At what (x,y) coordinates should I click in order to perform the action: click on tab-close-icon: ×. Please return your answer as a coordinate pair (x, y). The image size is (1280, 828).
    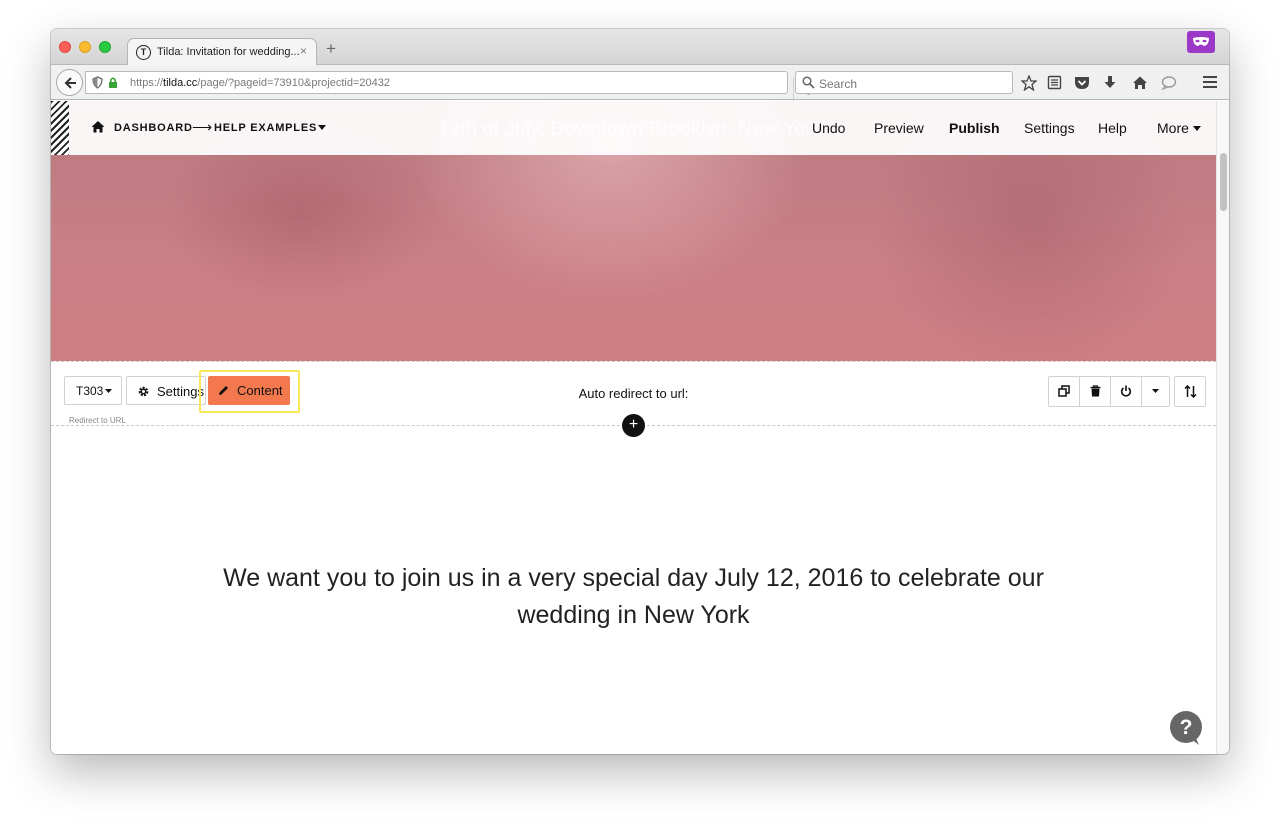
    Looking at the image, I should click on (303, 51).